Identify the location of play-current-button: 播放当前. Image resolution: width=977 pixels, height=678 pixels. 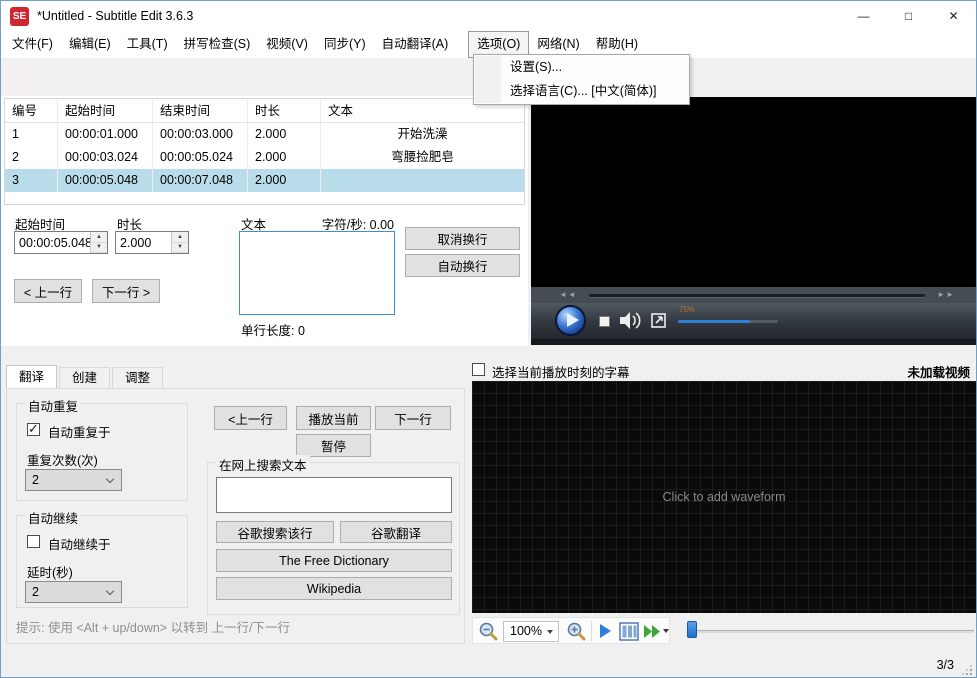
(333, 418).